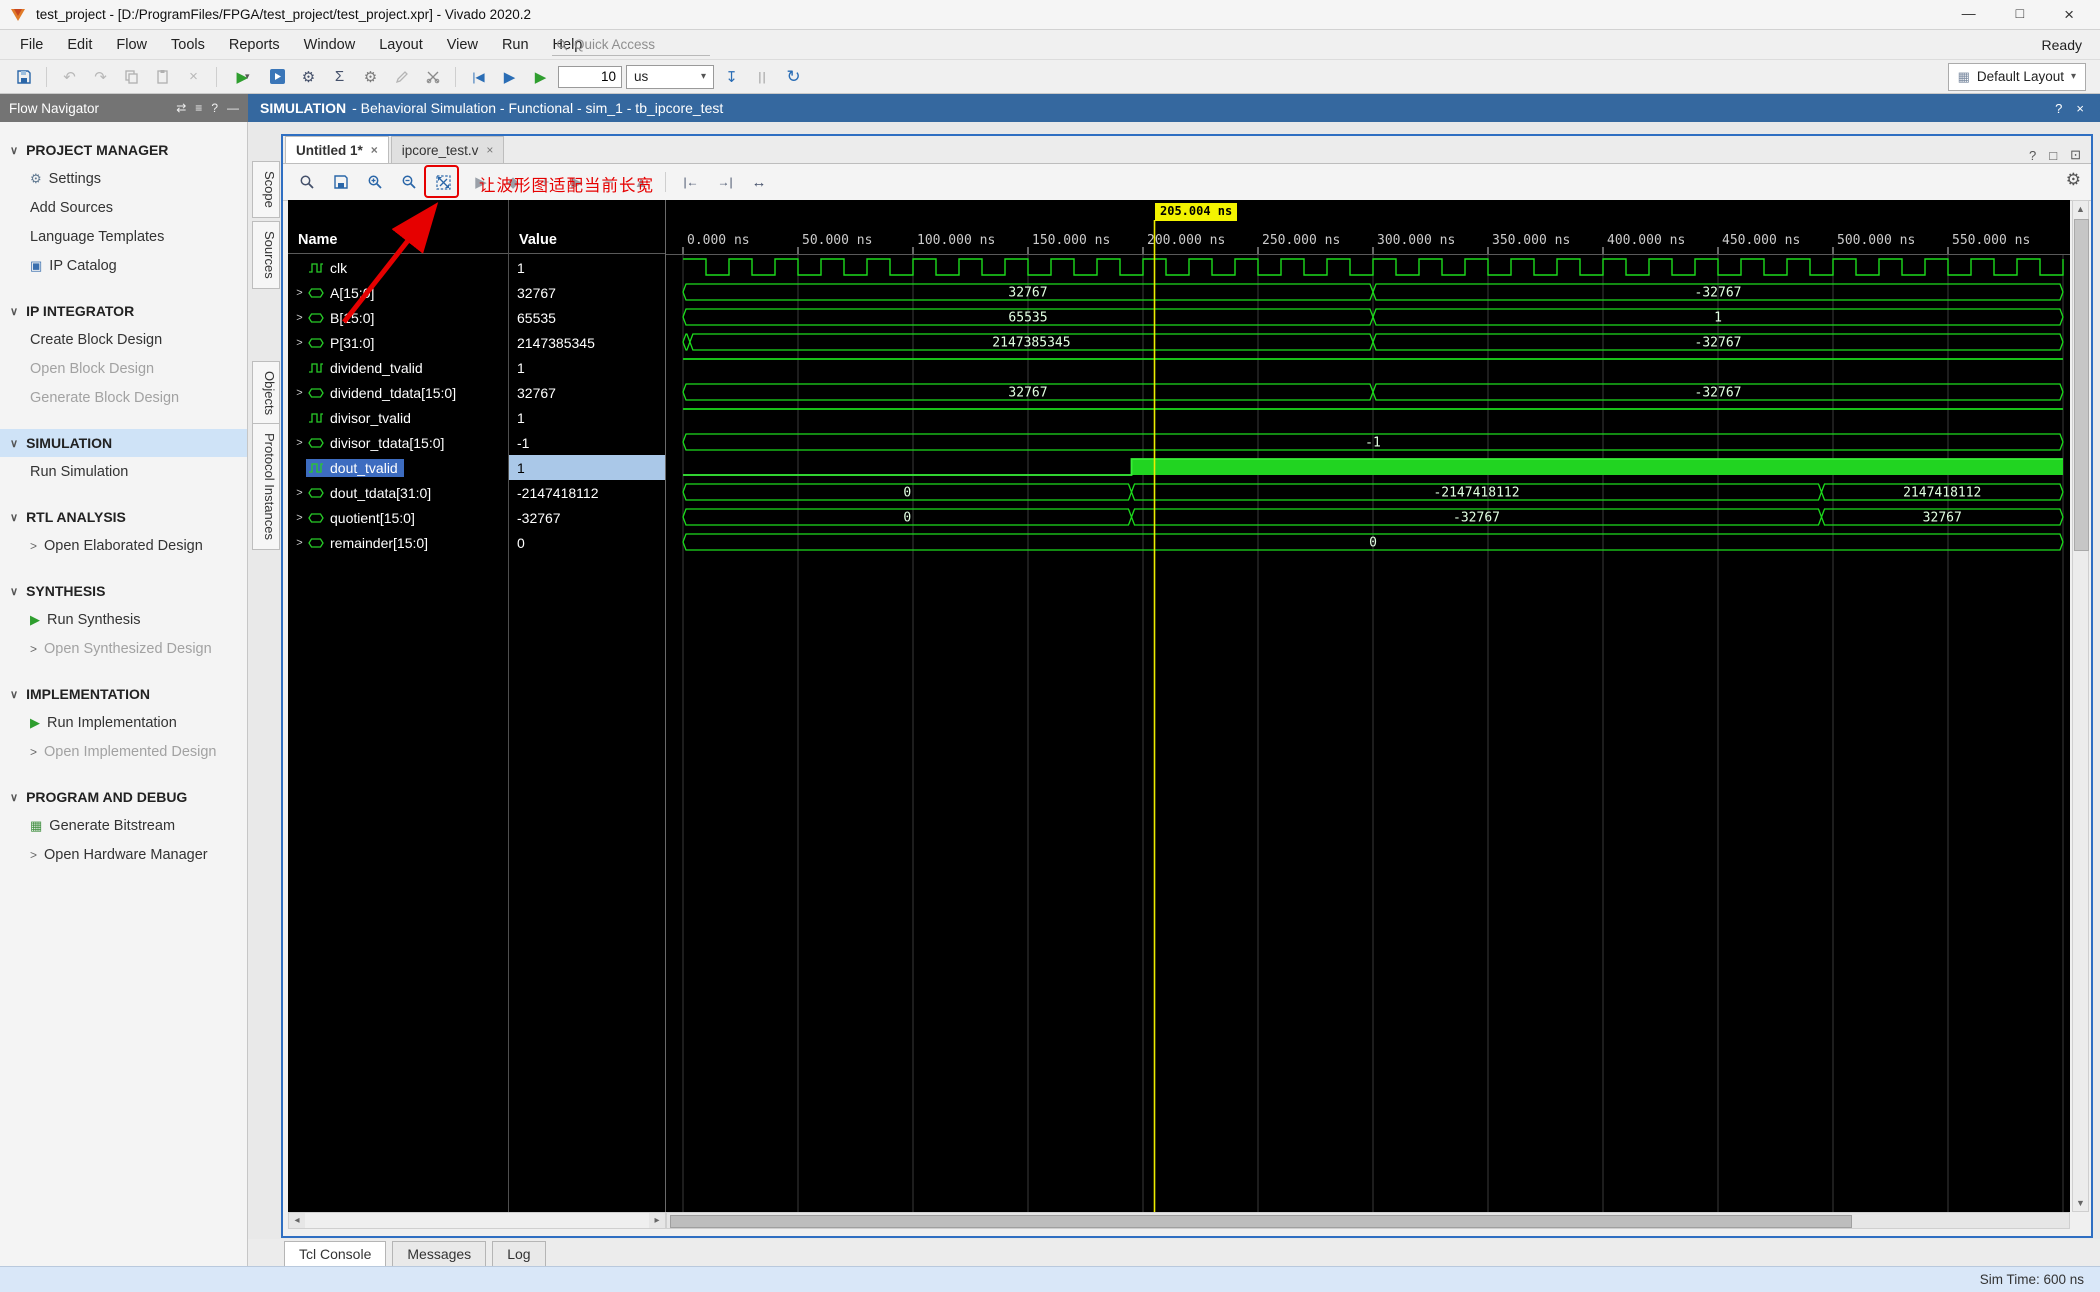 The width and height of the screenshot is (2100, 1292). I want to click on flow-section-header-synthesis: ∨ SYNTHESIS, so click(123, 591).